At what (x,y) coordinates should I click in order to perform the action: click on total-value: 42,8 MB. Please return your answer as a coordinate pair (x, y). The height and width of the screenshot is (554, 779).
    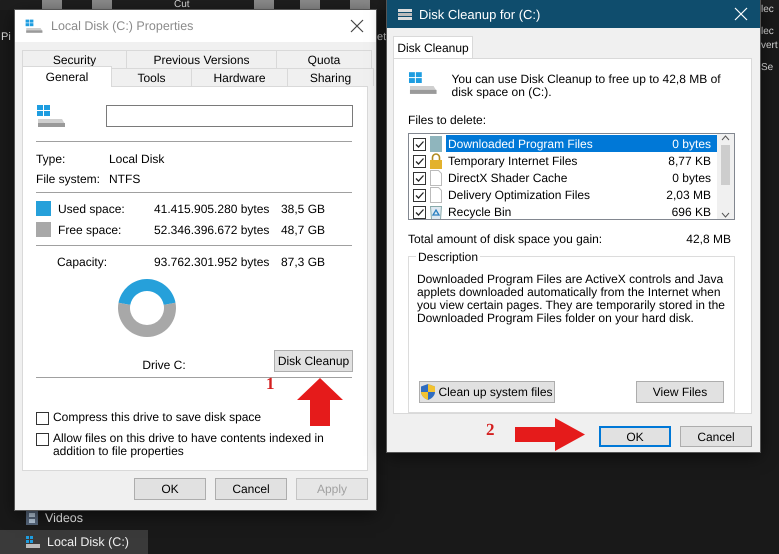
    Looking at the image, I should click on (708, 239).